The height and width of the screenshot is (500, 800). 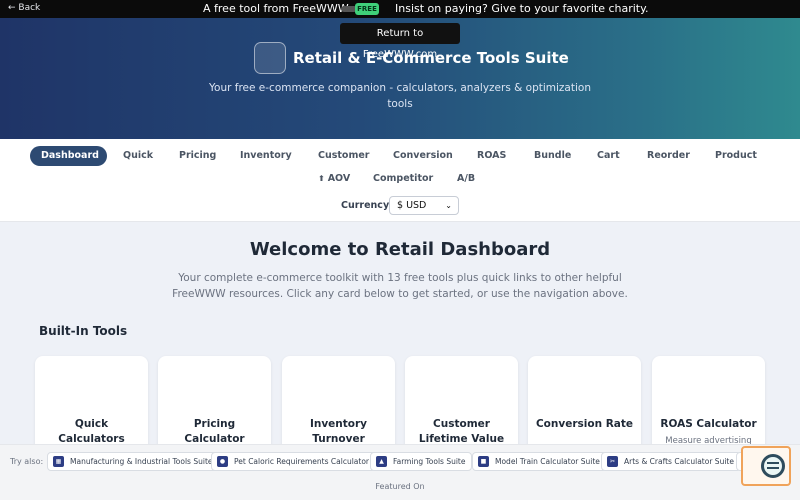 I want to click on chevron-down-icon: ⌄, so click(x=448, y=205).